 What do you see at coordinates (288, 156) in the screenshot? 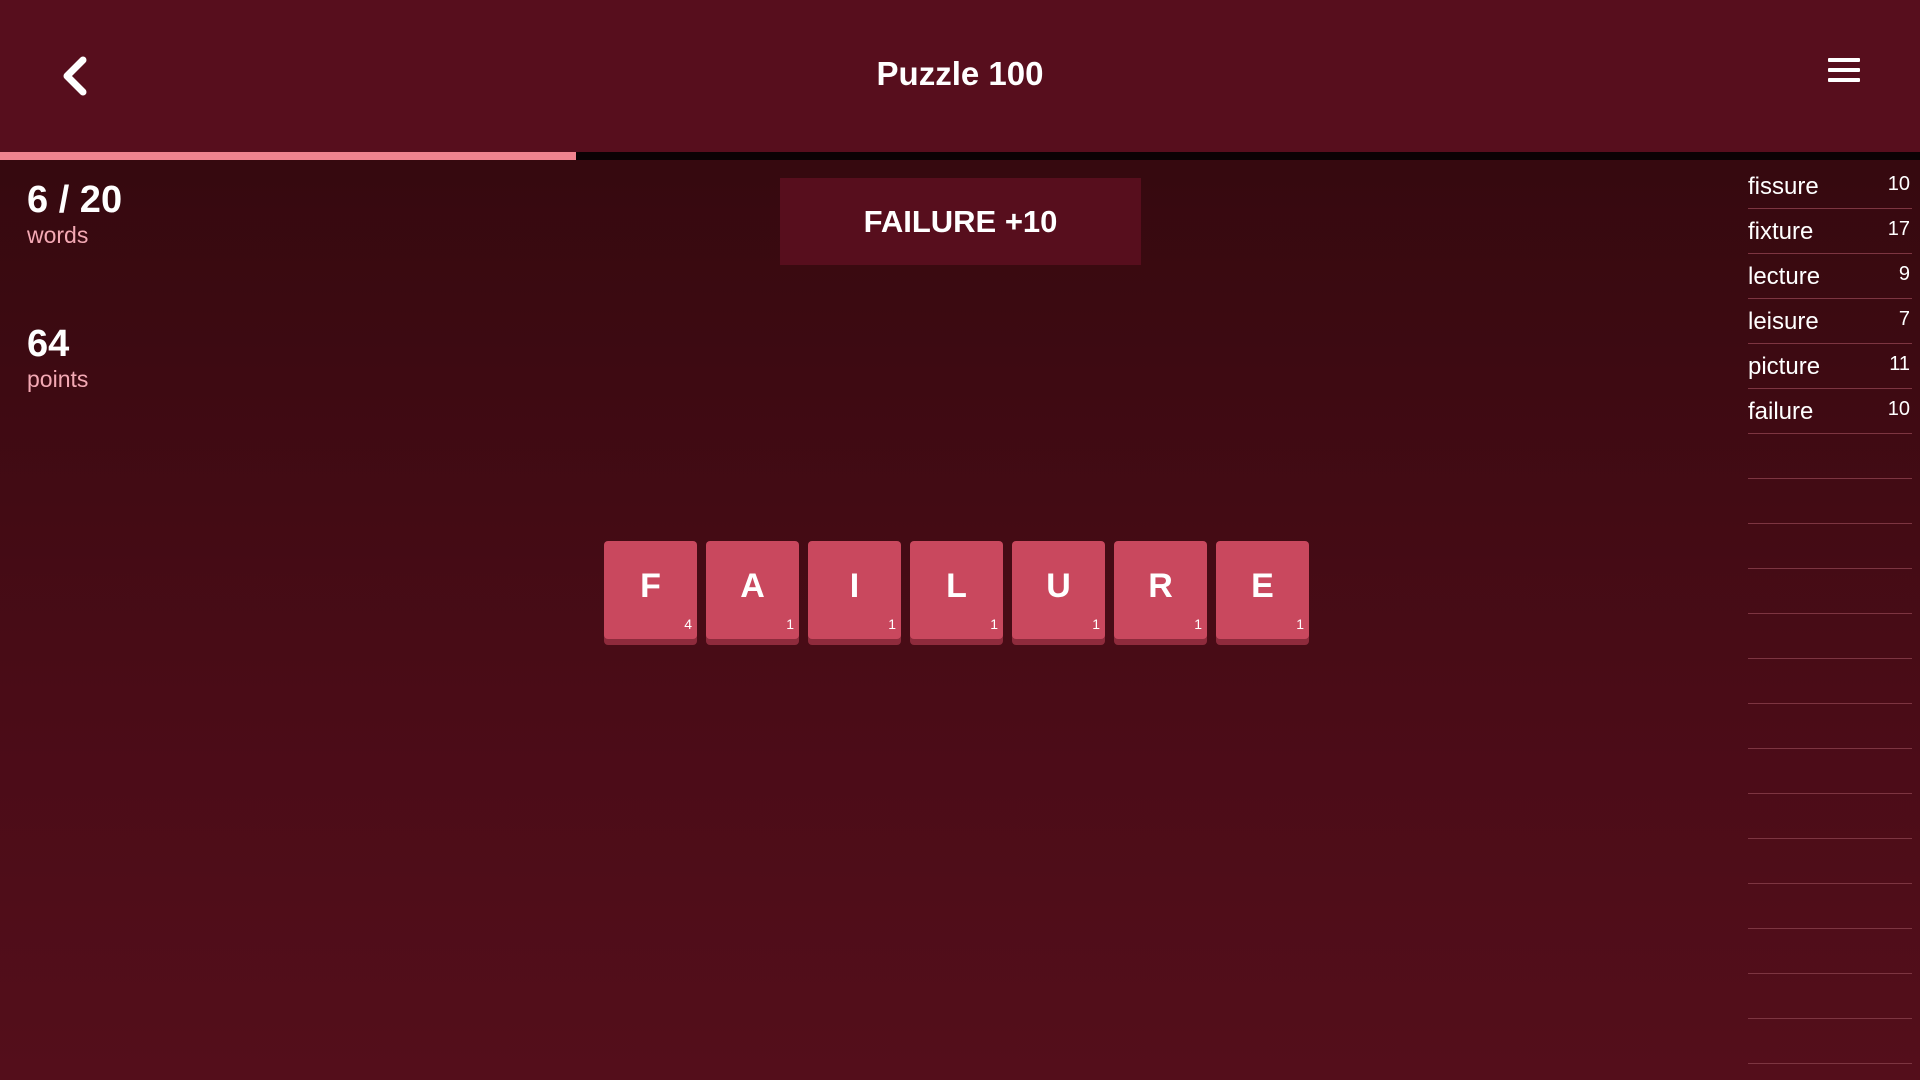
I see `progress-bar-fill` at bounding box center [288, 156].